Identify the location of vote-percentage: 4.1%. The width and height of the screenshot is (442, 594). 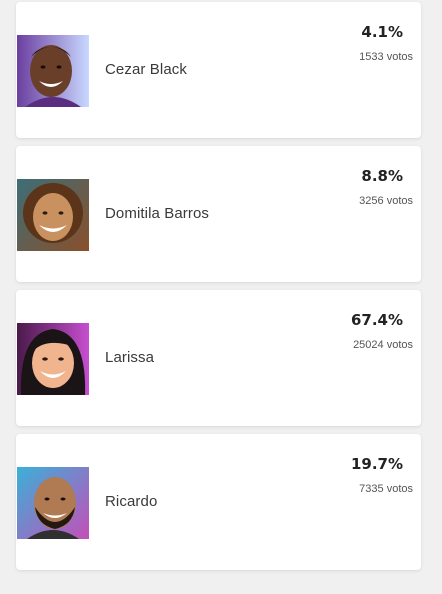
(382, 32).